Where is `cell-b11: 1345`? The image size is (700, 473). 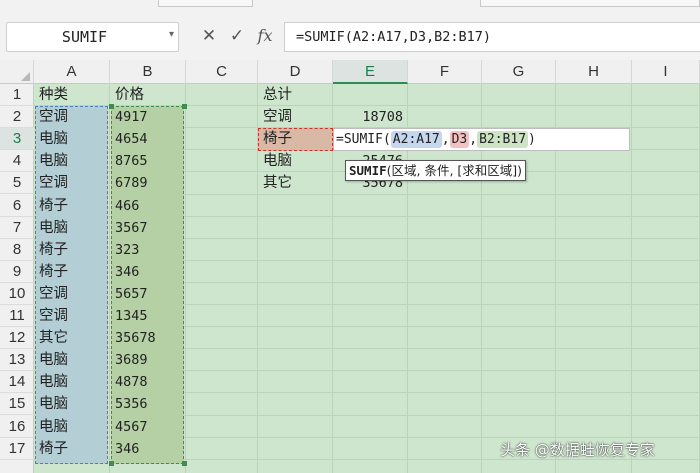 cell-b11: 1345 is located at coordinates (148, 316).